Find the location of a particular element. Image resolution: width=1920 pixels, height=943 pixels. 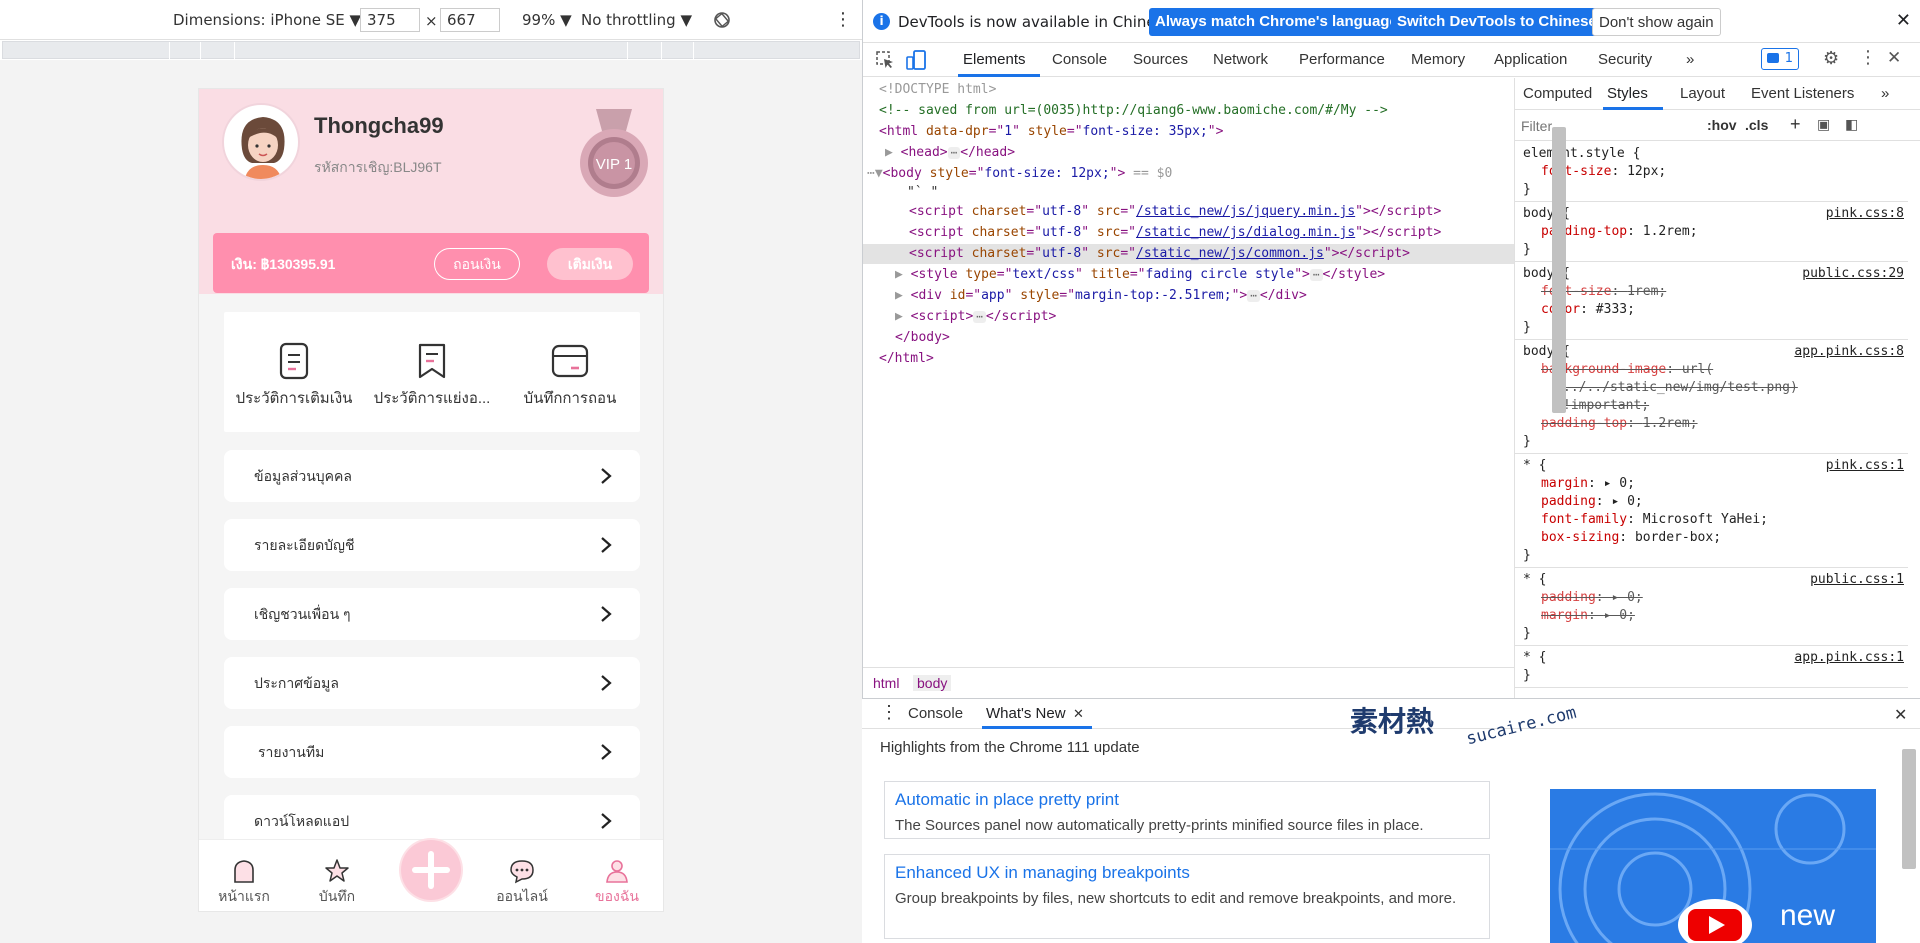

hover-state-toggle: :hov is located at coordinates (1722, 125).